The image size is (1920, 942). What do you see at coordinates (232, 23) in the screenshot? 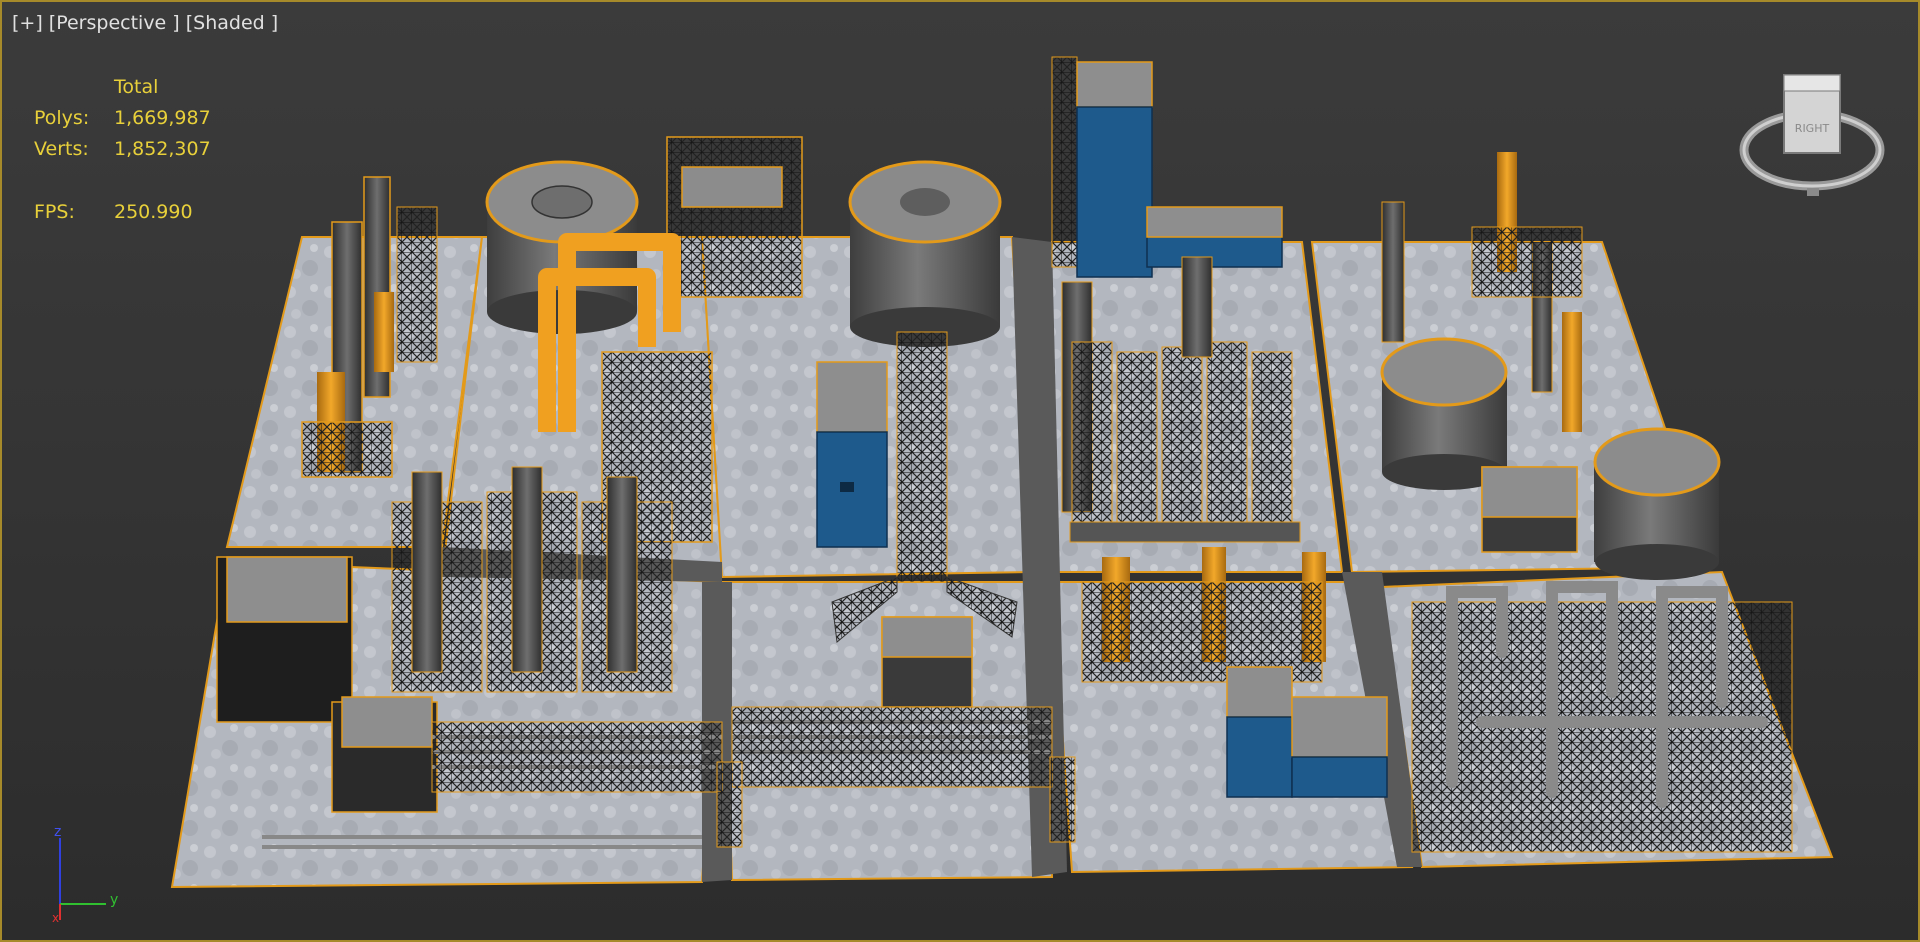
I see `viewport-shading-menu: [Shaded ]` at bounding box center [232, 23].